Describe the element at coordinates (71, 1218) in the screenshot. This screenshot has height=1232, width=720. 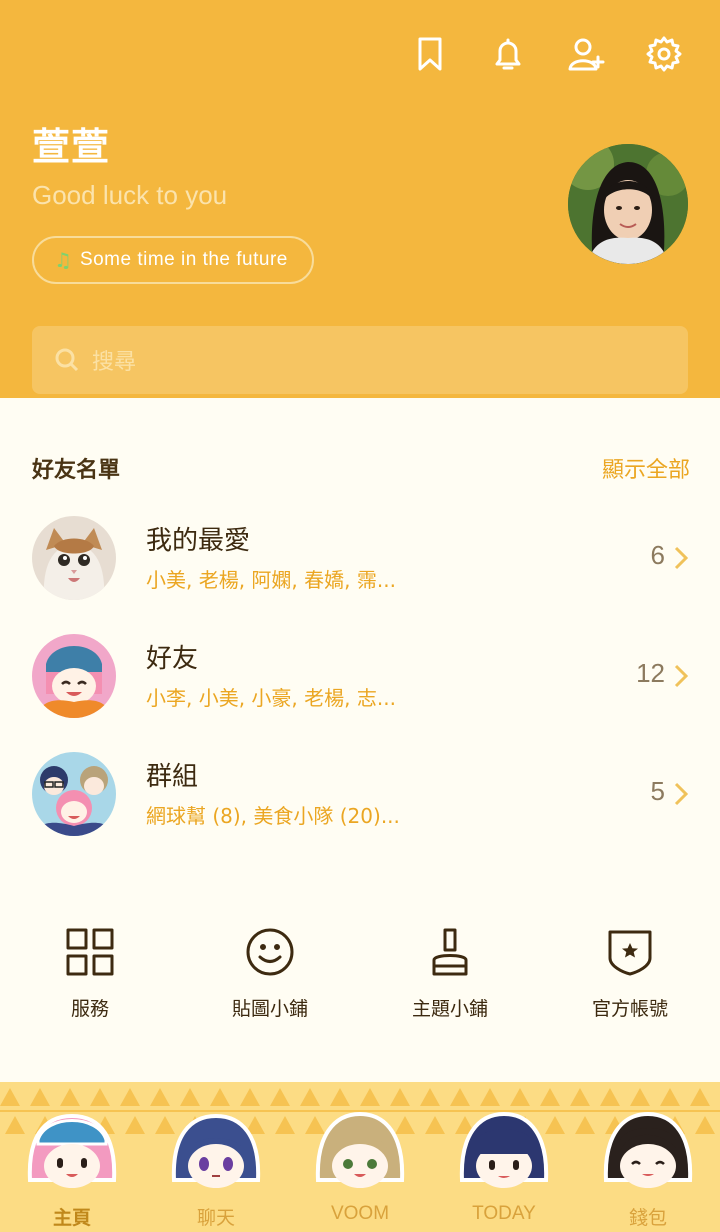
I see `nav-label: 主頁` at that location.